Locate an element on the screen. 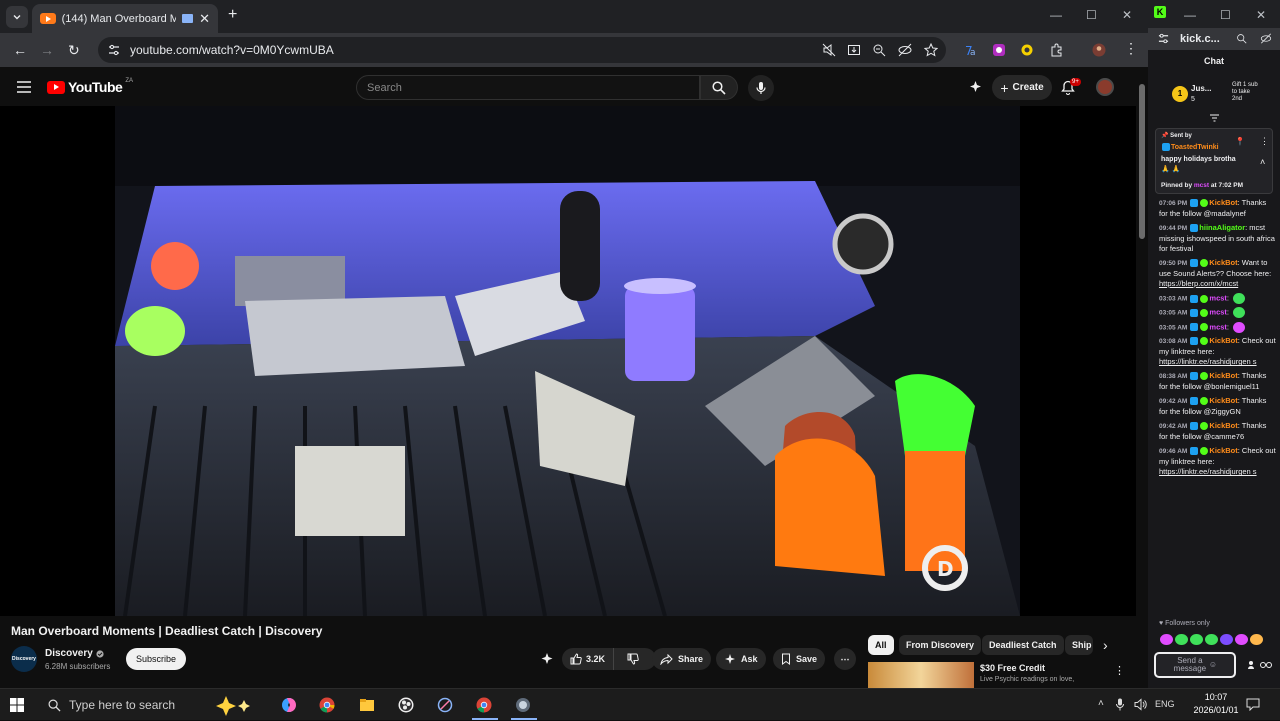 Image resolution: width=1280 pixels, height=721 pixels. save-button: Save is located at coordinates (799, 659).